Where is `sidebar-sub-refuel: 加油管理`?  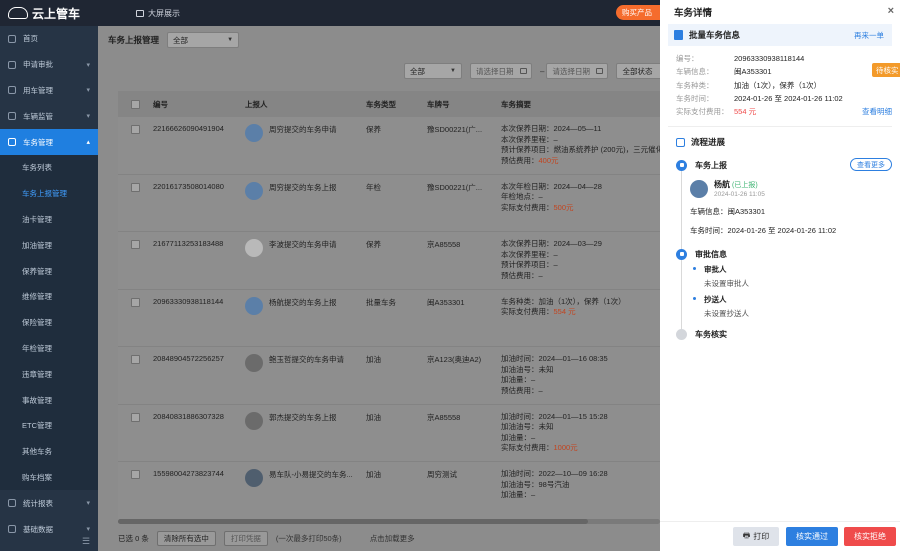
sidebar-sub-refuel: 加油管理 is located at coordinates (49, 245).